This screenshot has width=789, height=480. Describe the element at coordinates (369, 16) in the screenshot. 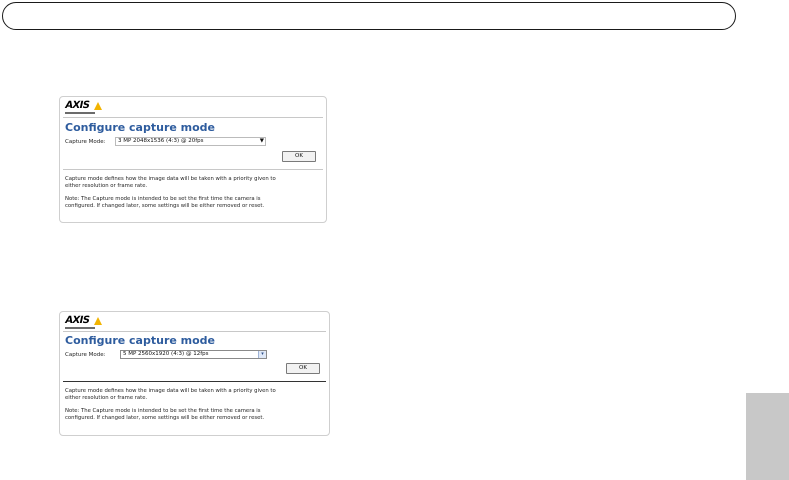

I see `header-bar` at that location.